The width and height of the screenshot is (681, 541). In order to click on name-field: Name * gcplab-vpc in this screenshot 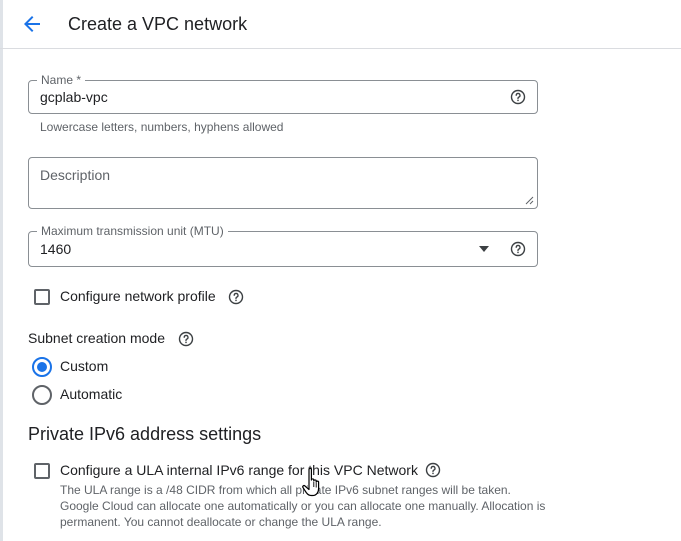, I will do `click(283, 93)`.